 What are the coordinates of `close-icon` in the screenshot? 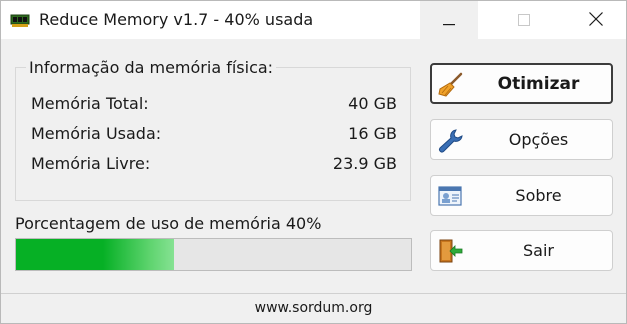 It's located at (596, 20).